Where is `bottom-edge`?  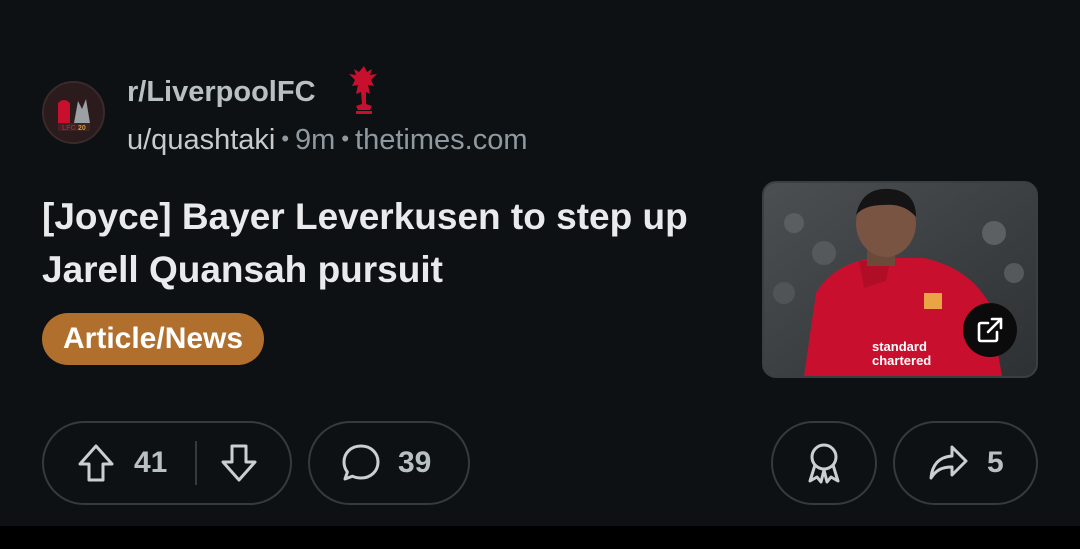 bottom-edge is located at coordinates (540, 537).